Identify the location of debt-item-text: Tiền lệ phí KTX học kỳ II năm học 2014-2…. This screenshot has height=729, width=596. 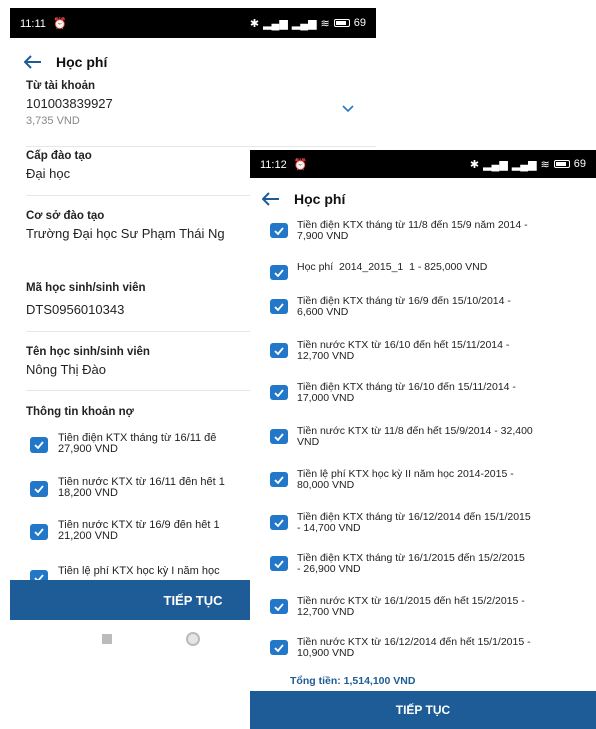
(405, 479).